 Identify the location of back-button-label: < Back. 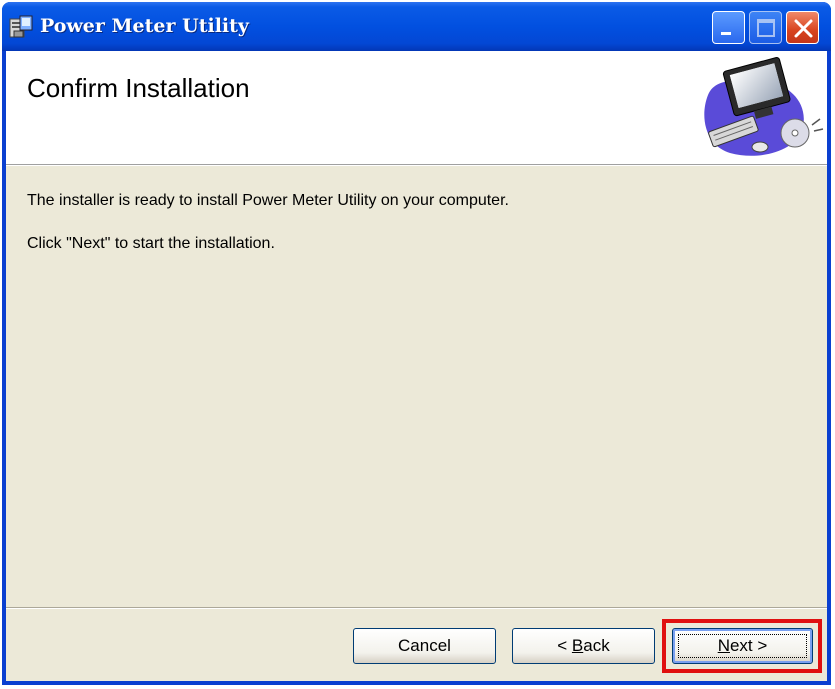
(583, 645).